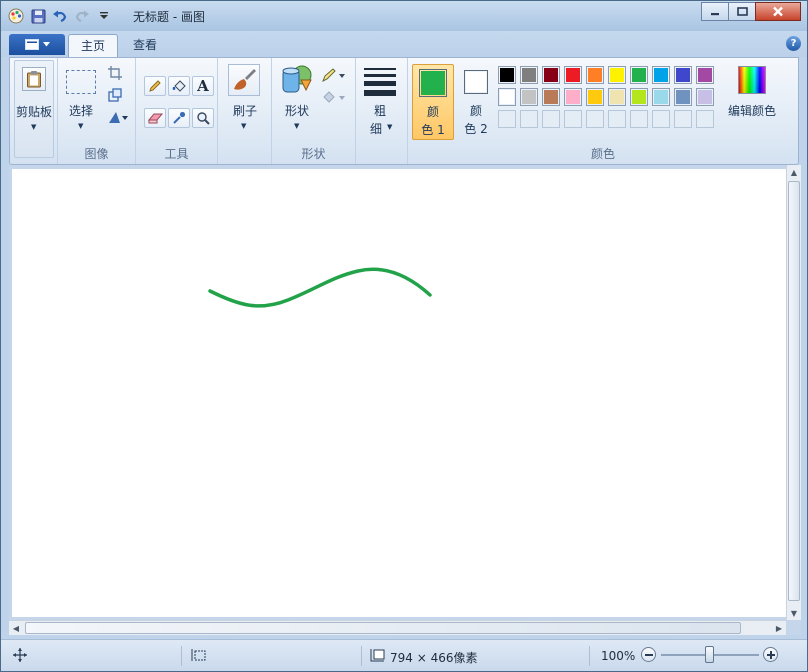  I want to click on horizontal-scrollbar: ◀ ▶, so click(397, 627).